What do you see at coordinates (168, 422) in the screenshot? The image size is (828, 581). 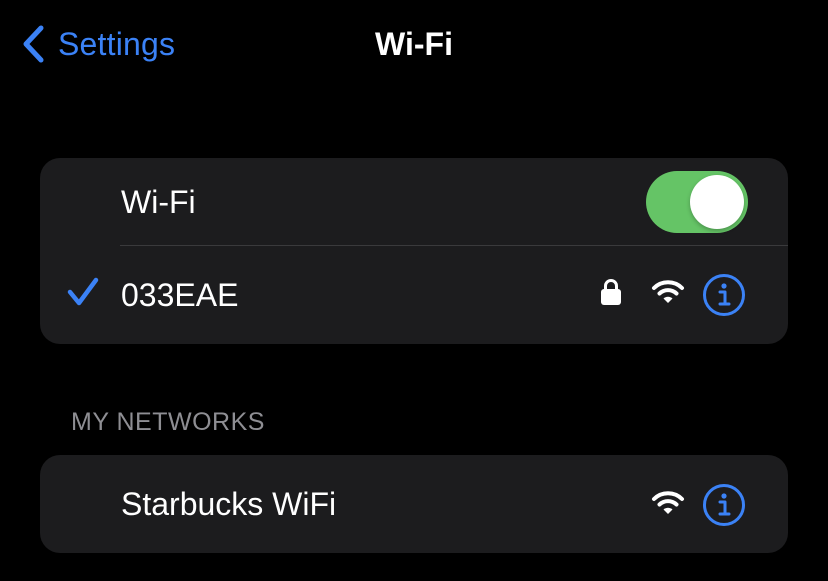 I see `my-networks-header: MY NETWORKS` at bounding box center [168, 422].